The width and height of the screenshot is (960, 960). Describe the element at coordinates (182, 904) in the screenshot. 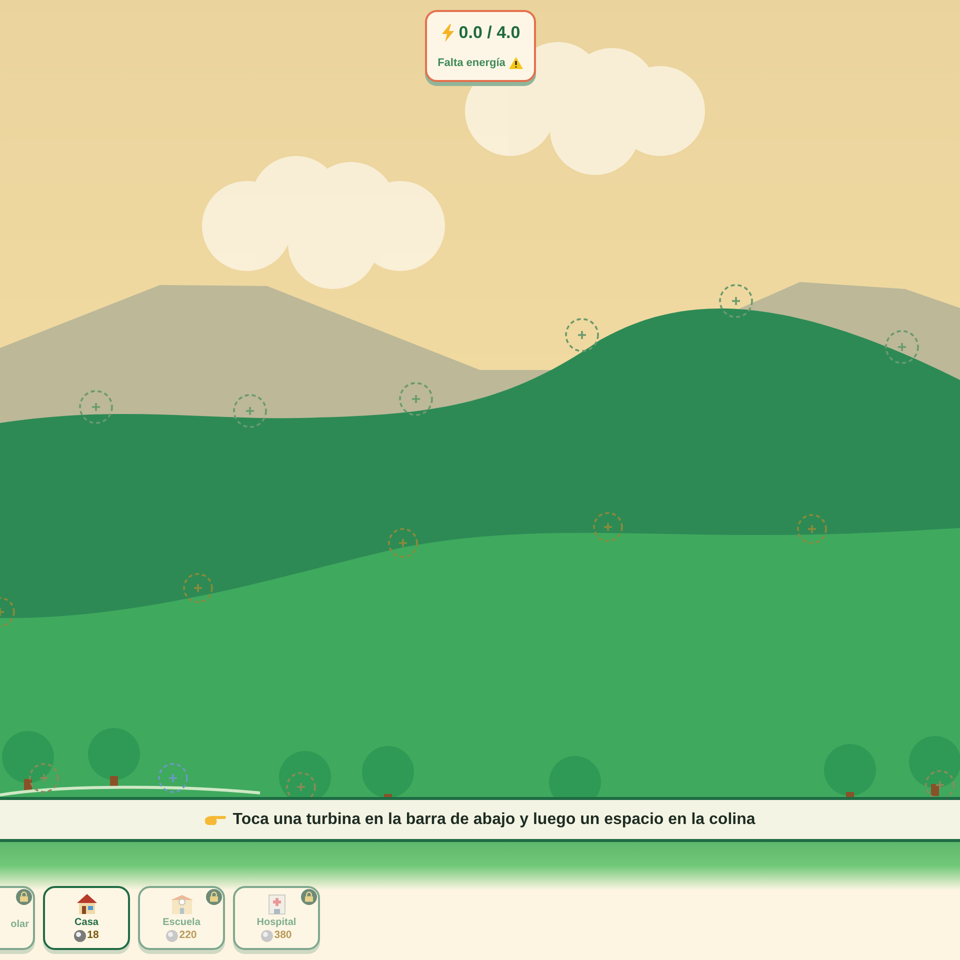

I see `school-icon` at that location.